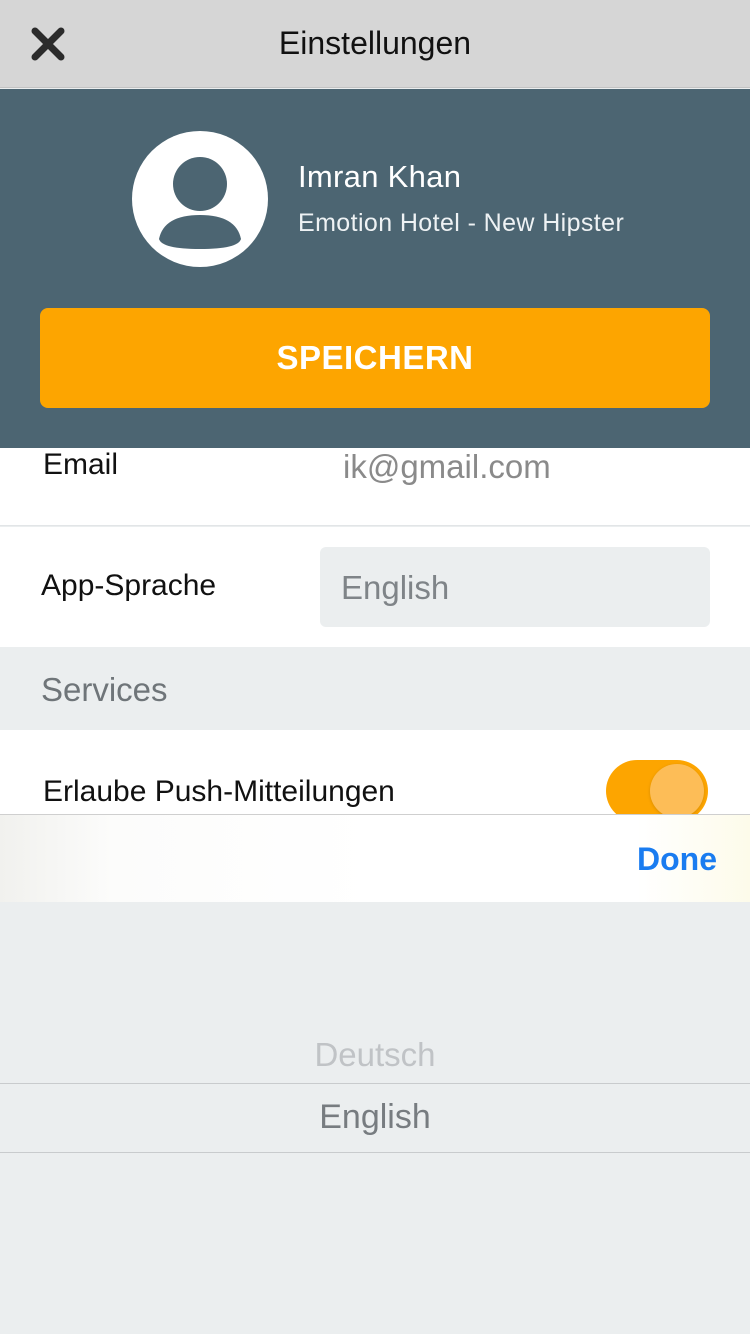 This screenshot has height=1334, width=750. I want to click on avatar, so click(200, 199).